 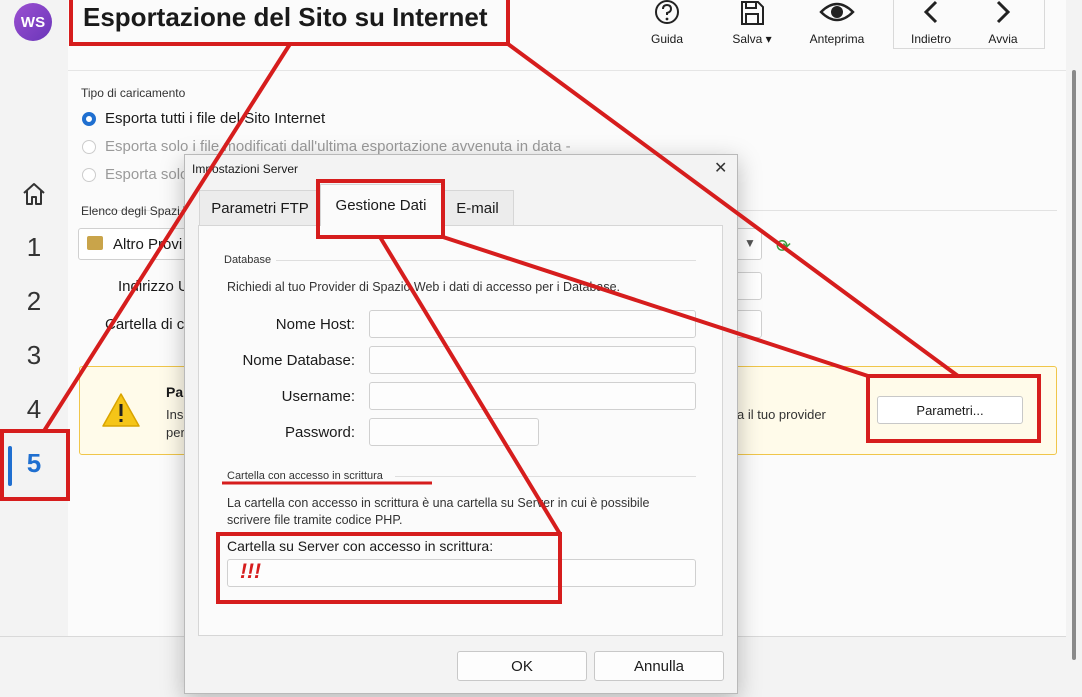 What do you see at coordinates (750, 243) in the screenshot?
I see `chevron-down-icon: ▼` at bounding box center [750, 243].